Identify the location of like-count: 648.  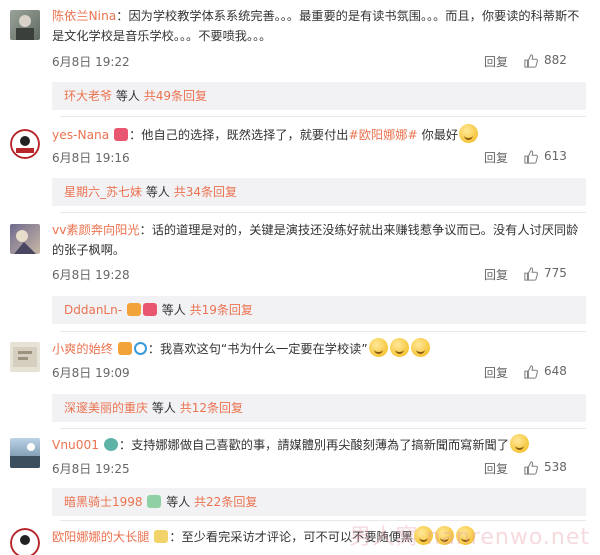
(555, 371).